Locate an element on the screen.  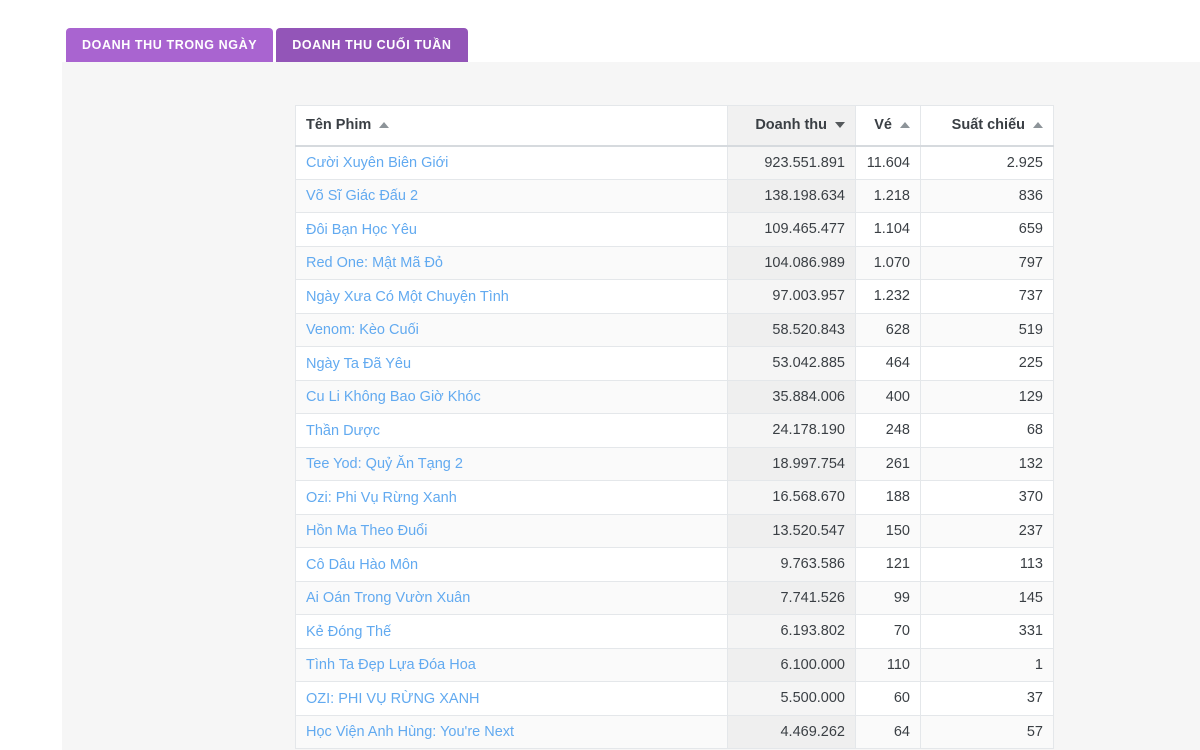
cell-rev: 6.100.000 is located at coordinates (791, 664).